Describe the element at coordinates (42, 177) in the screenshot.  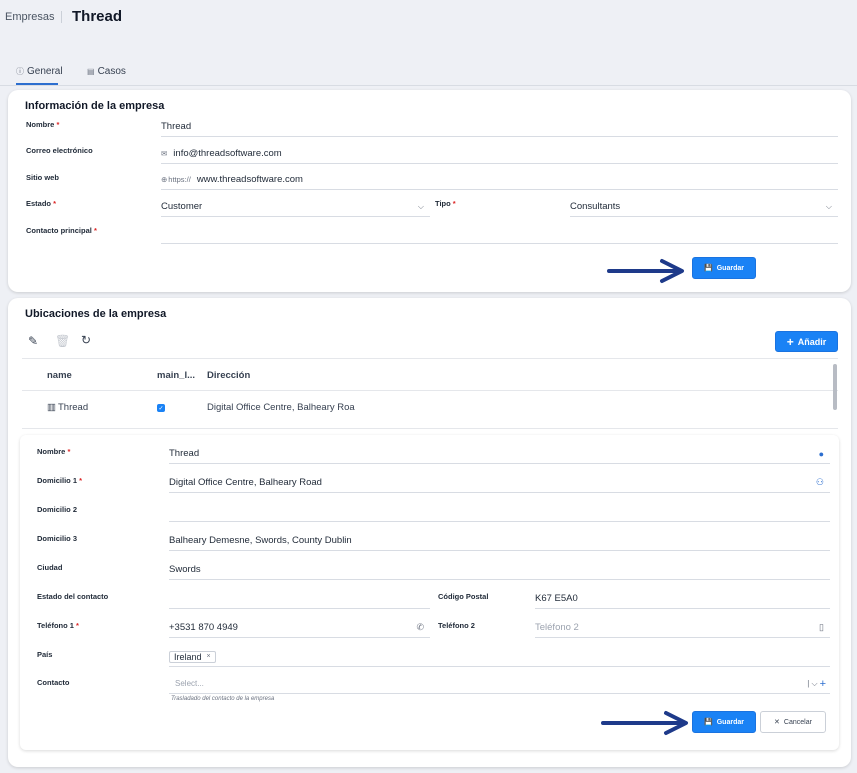
I see `company-website-label: Sitio web` at that location.